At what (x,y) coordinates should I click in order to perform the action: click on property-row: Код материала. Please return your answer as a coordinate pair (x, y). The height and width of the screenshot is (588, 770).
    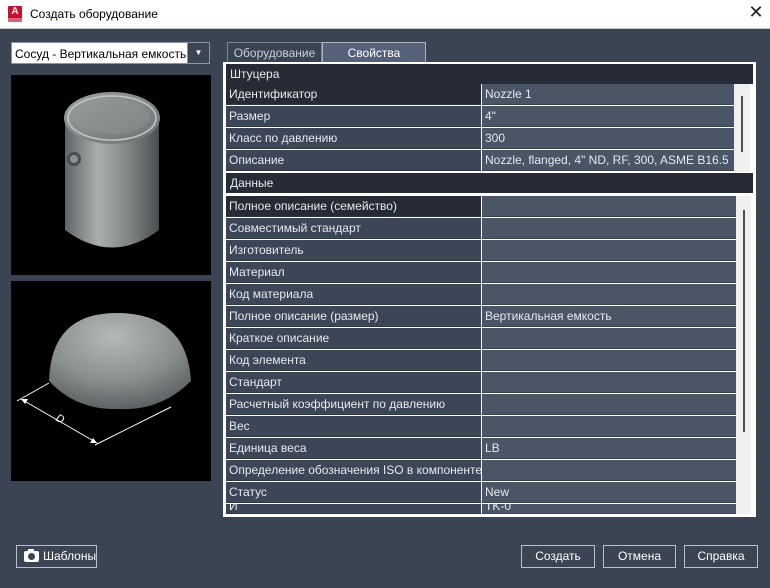
    Looking at the image, I should click on (481, 295).